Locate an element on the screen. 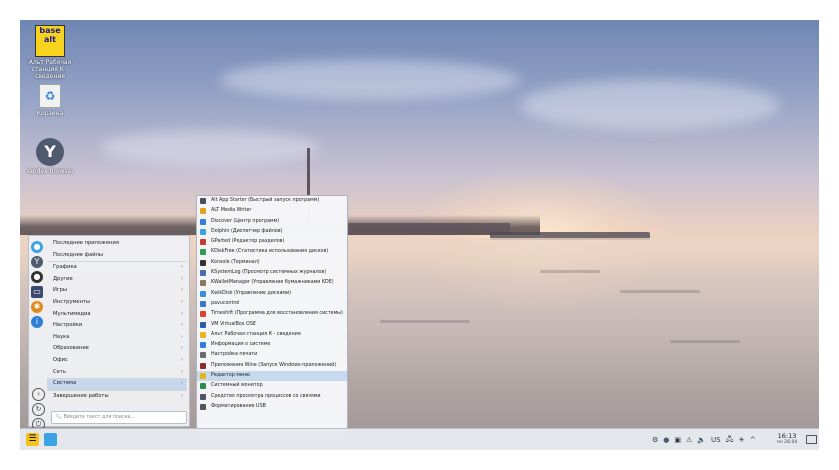 The width and height of the screenshot is (839, 470). search-icon: 🔍︎ is located at coordinates (60, 417).